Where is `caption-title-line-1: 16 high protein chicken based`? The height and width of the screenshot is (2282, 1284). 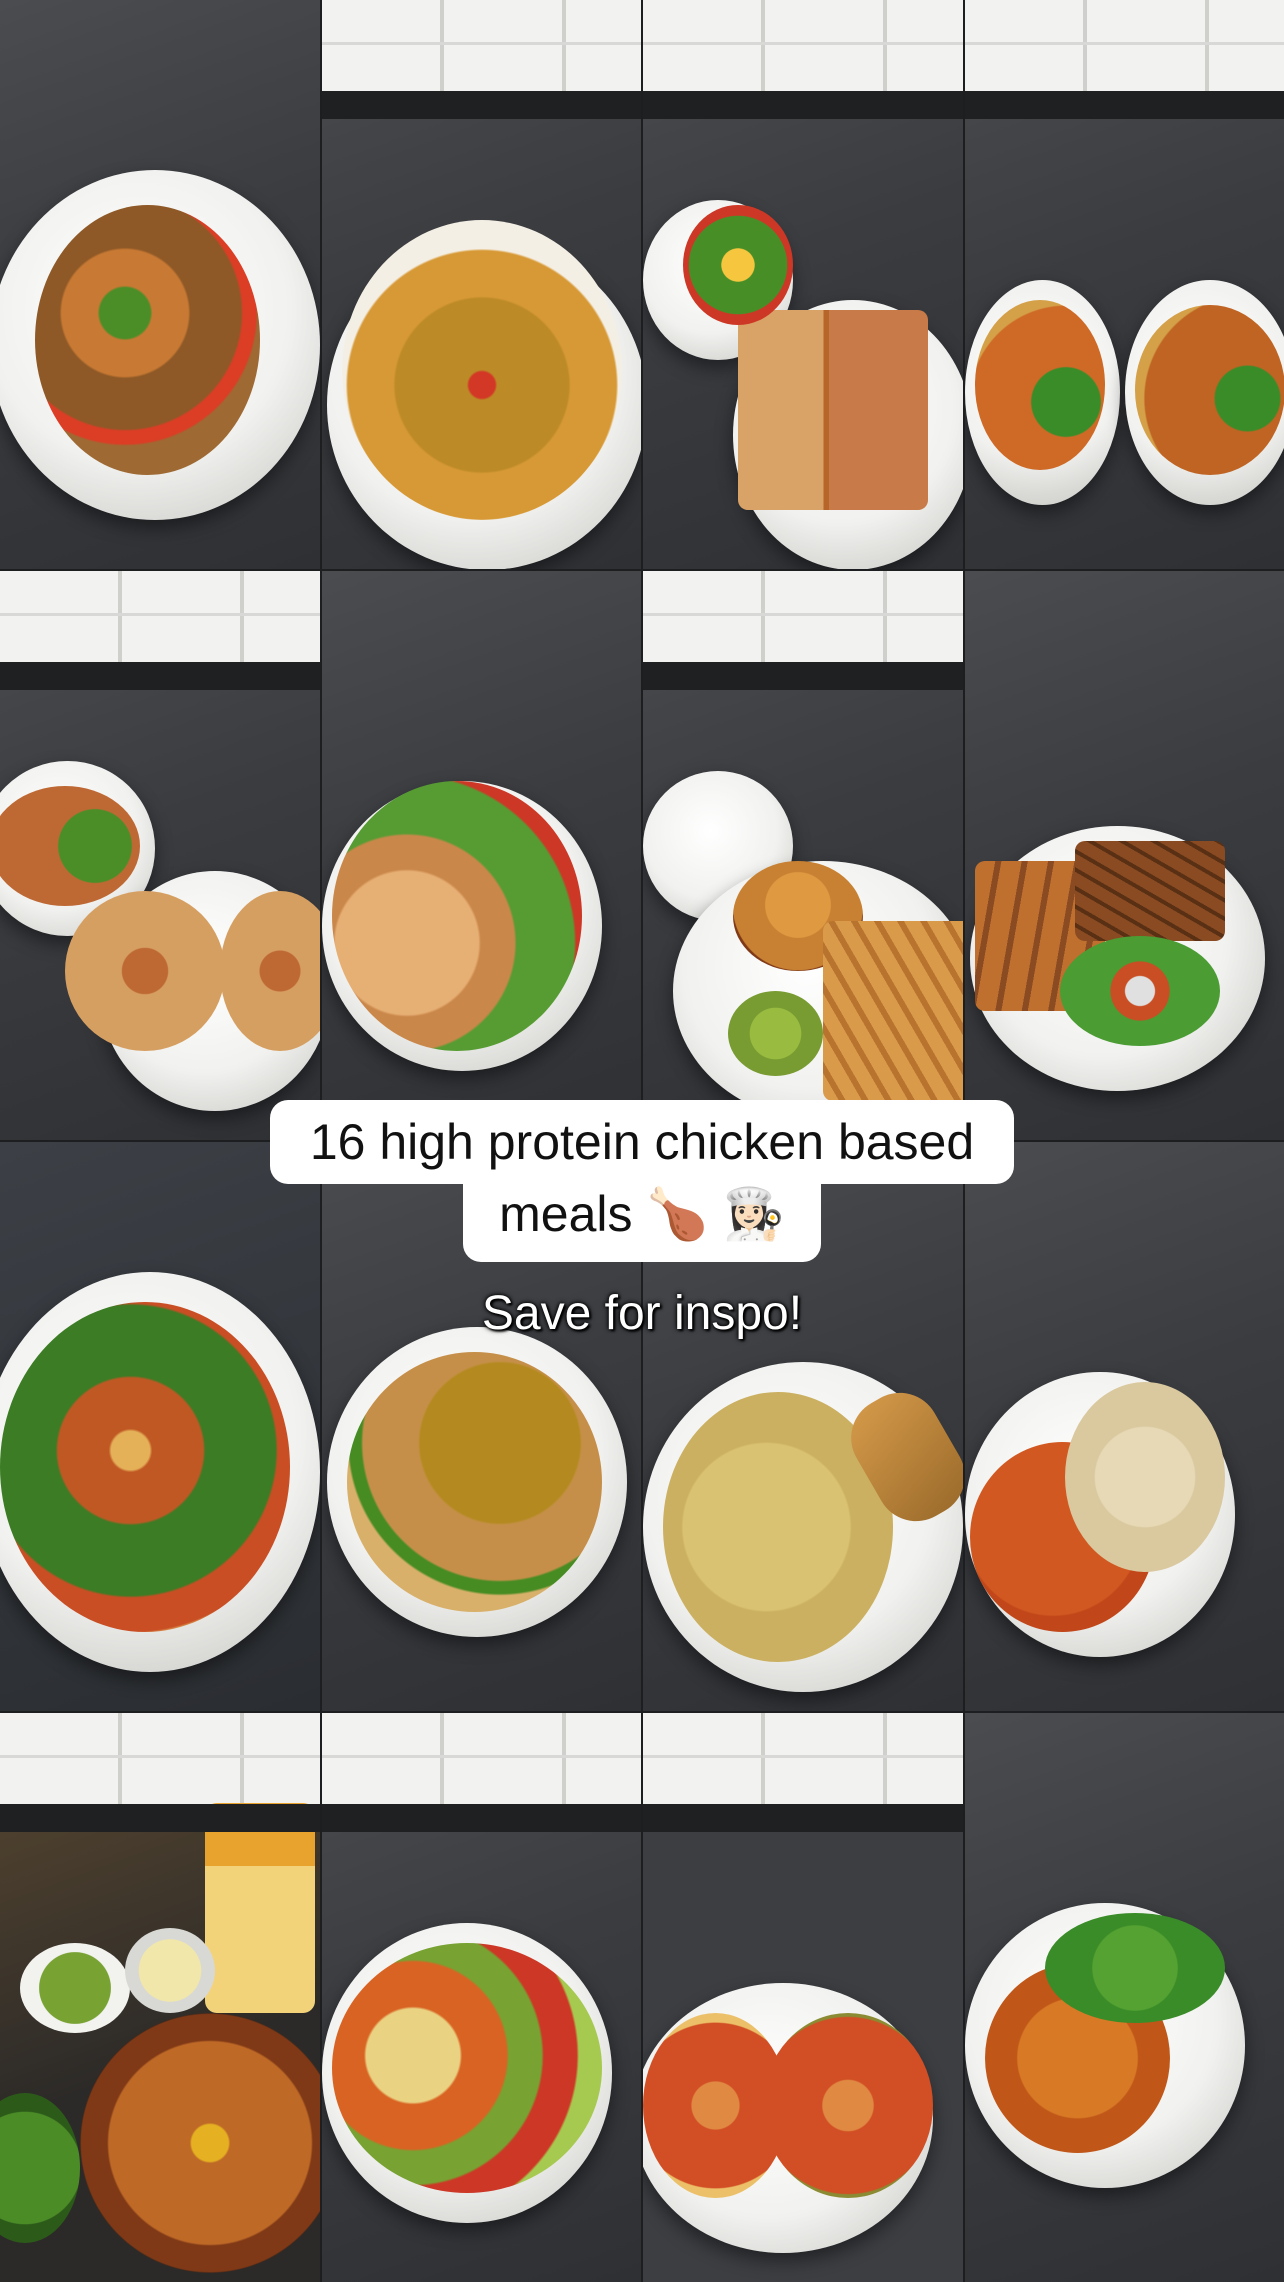
caption-title-line-1: 16 high protein chicken based is located at coordinates (642, 1142).